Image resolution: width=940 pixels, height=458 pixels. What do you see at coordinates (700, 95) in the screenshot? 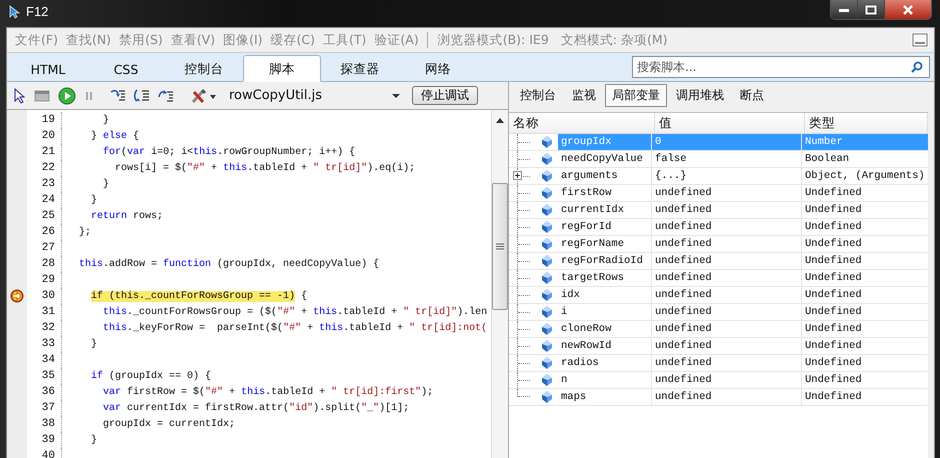
I see `tab: 调用堆栈` at bounding box center [700, 95].